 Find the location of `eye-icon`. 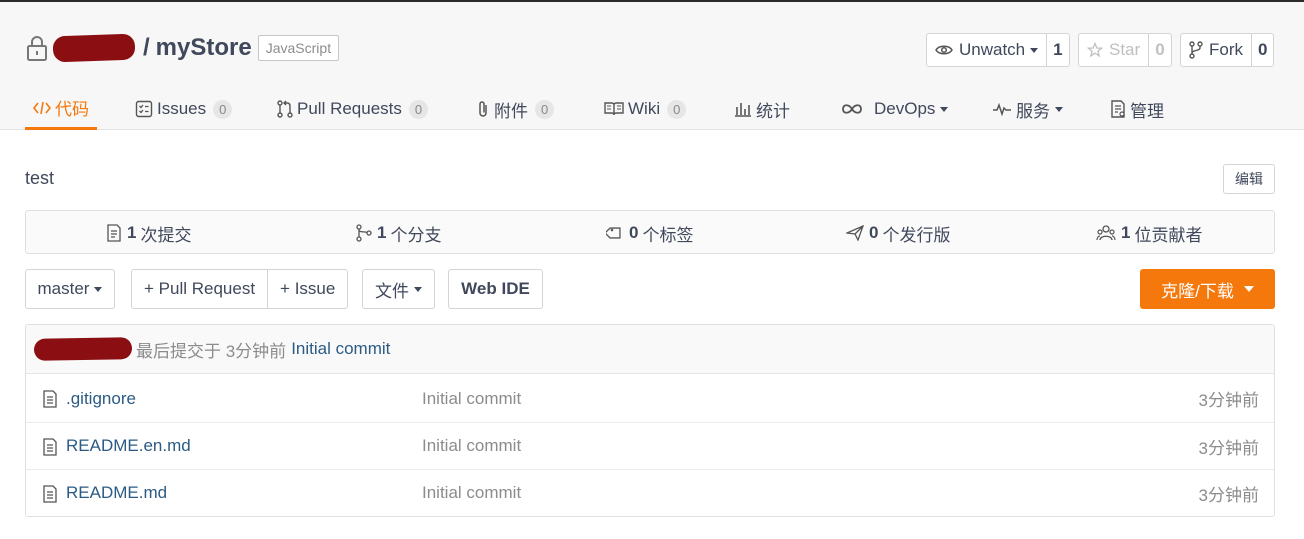

eye-icon is located at coordinates (944, 50).